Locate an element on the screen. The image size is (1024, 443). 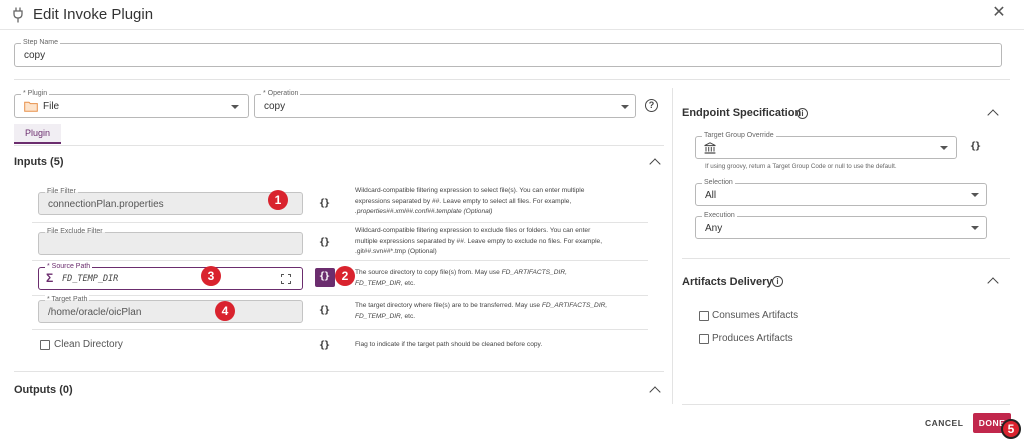
dialog-header: Edit Invoke Plugin ✕ is located at coordinates (512, 15).